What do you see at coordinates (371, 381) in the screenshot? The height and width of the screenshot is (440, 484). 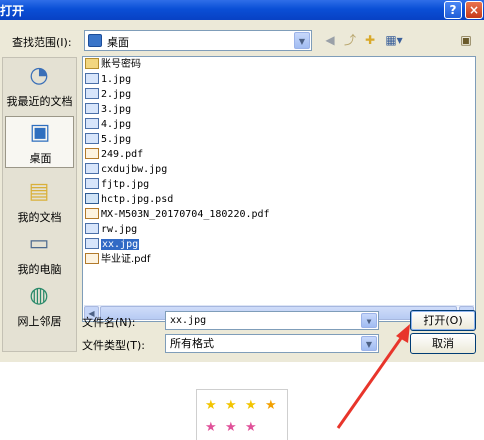 I see `arrow-shaft` at bounding box center [371, 381].